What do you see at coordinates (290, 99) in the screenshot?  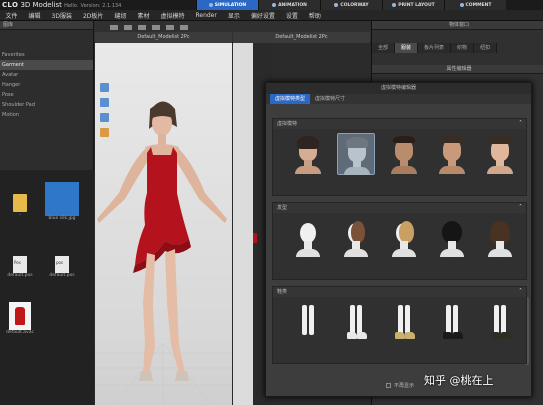 I see `tab-avatar-type: 虚拟模特类型` at bounding box center [290, 99].